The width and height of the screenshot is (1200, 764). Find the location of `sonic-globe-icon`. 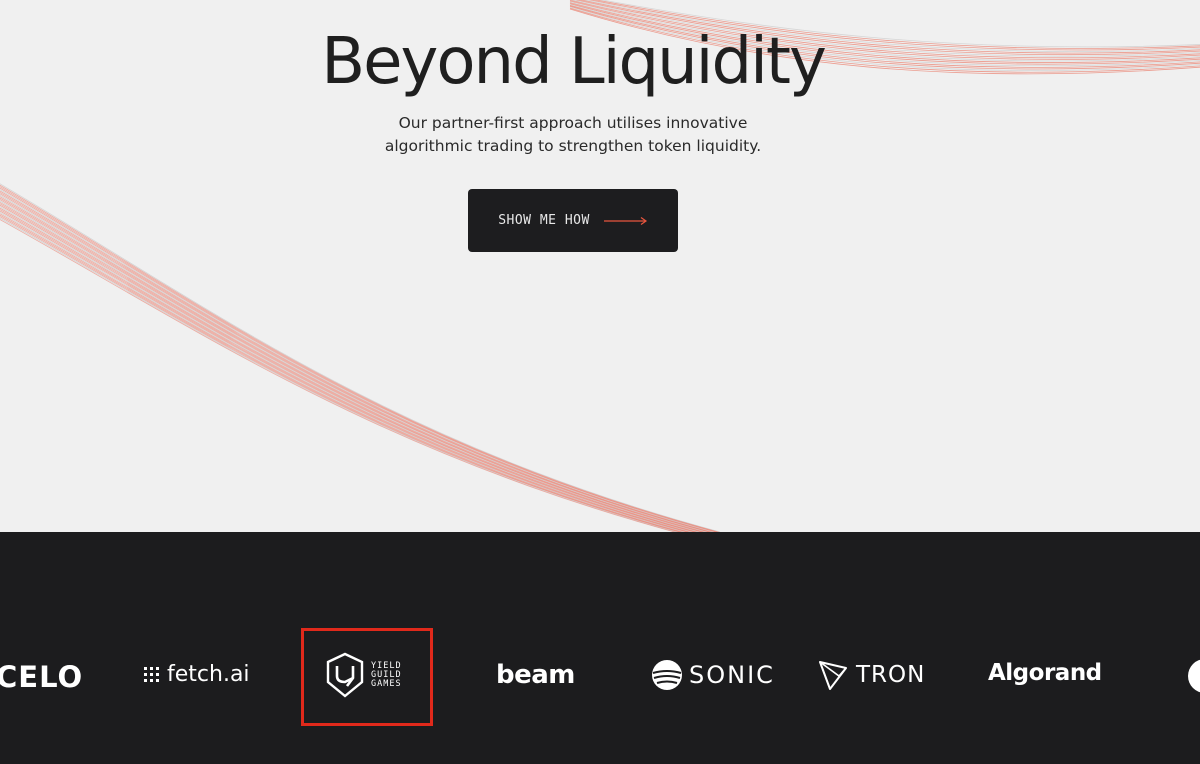

sonic-globe-icon is located at coordinates (667, 675).